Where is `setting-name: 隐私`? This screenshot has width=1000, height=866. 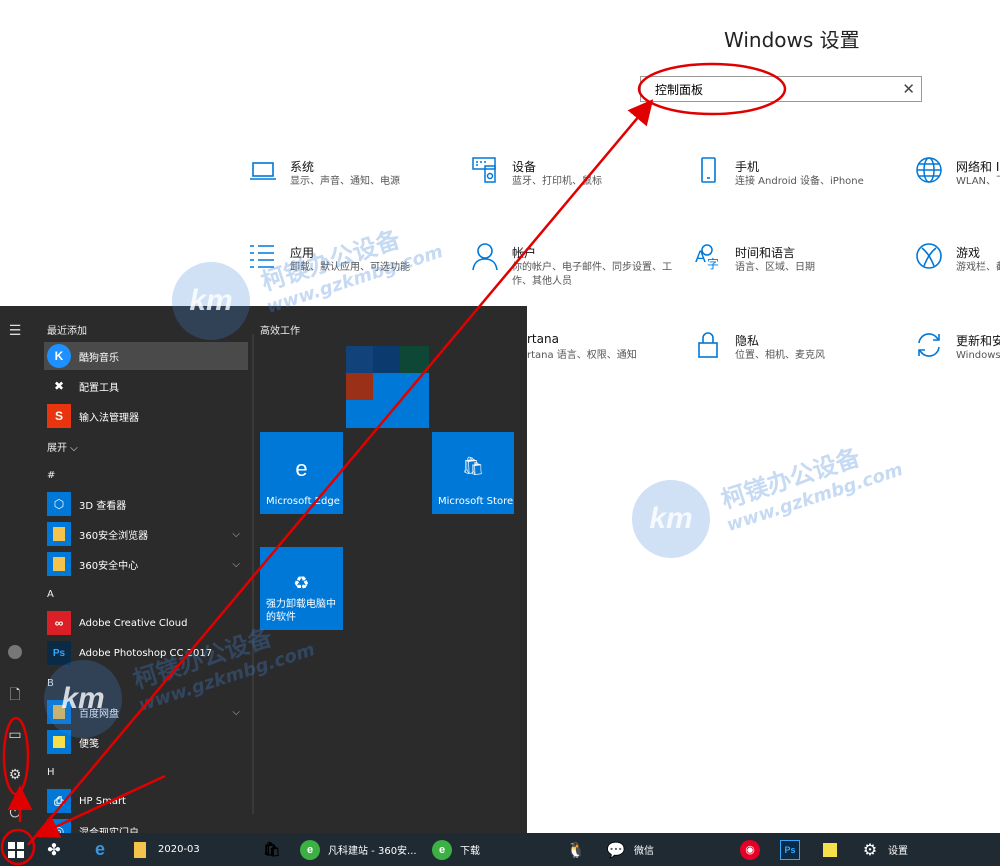 setting-name: 隐私 is located at coordinates (747, 341).